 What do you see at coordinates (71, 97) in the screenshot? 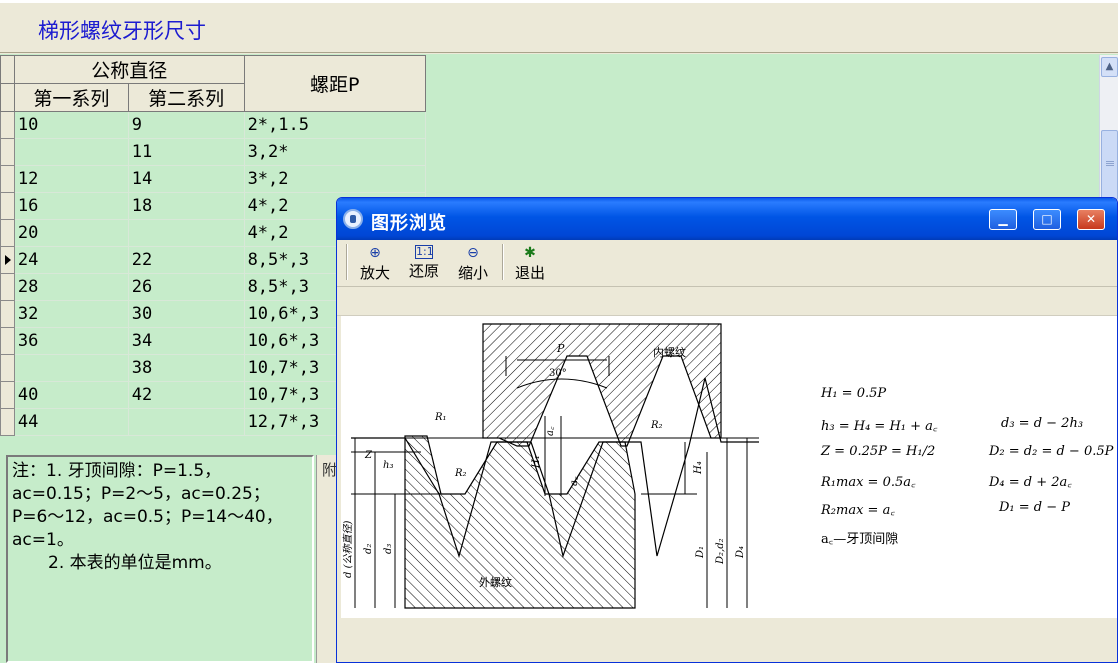
I see `header-series-1: 第一系列` at bounding box center [71, 97].